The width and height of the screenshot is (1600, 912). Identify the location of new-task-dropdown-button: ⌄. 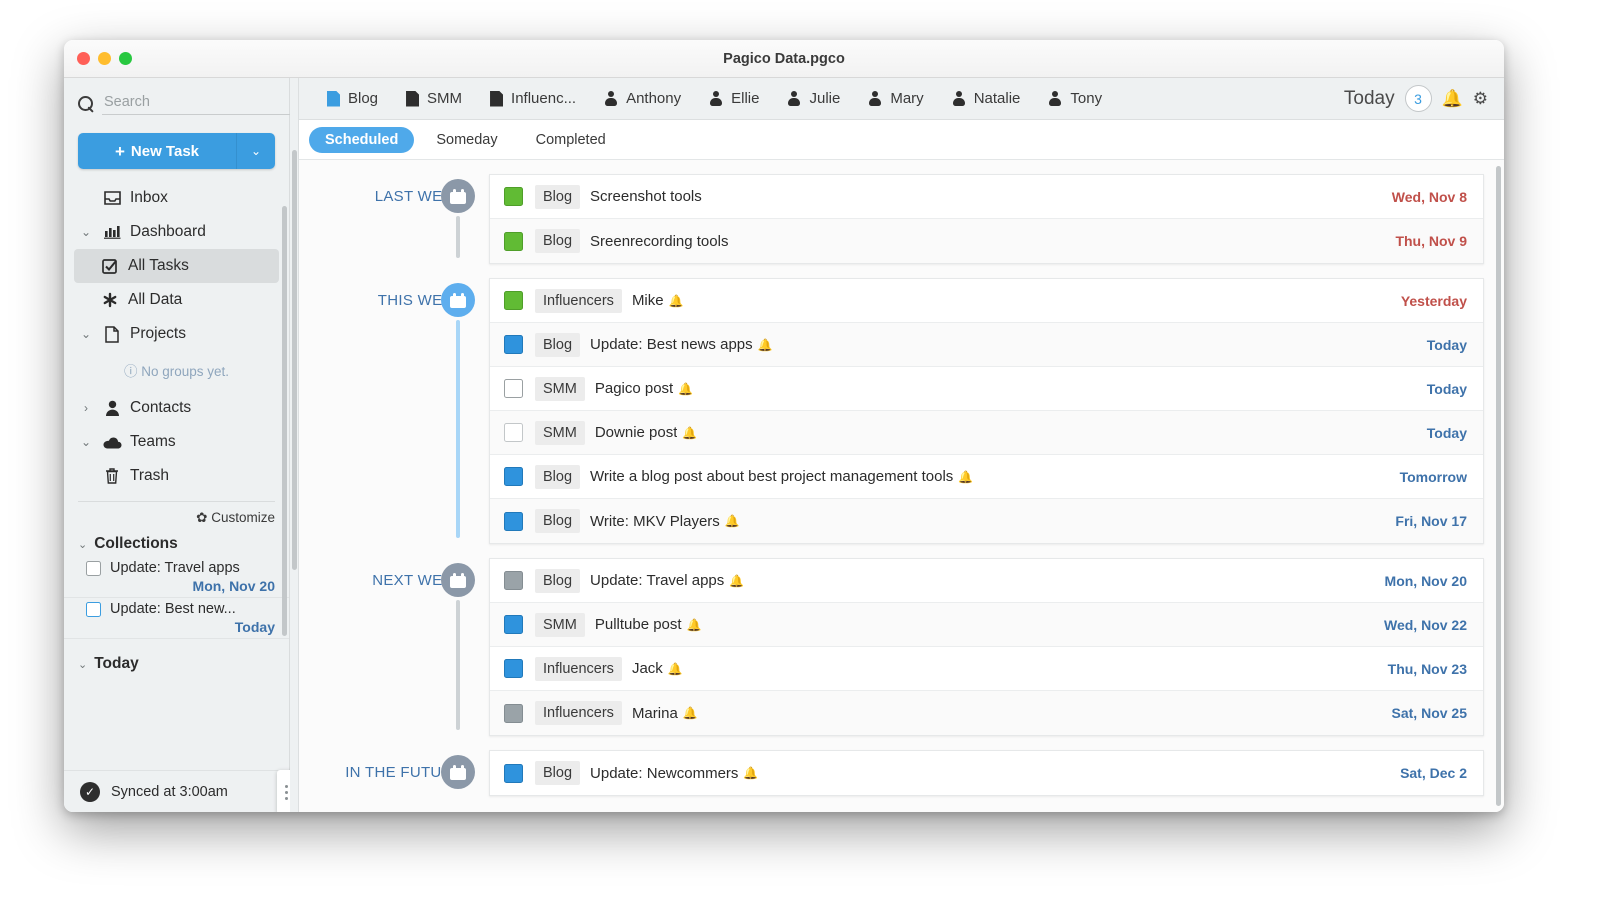
(256, 151).